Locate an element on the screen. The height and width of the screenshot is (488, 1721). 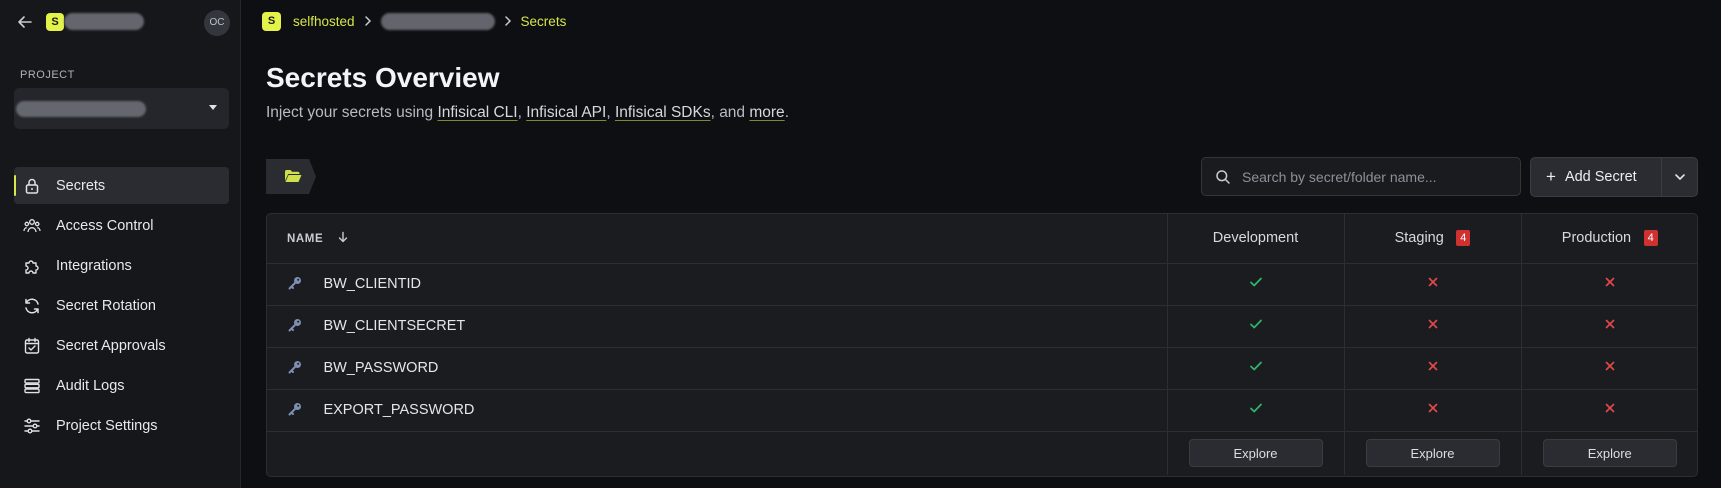
sidebar-header: S OC is located at coordinates (120, 22).